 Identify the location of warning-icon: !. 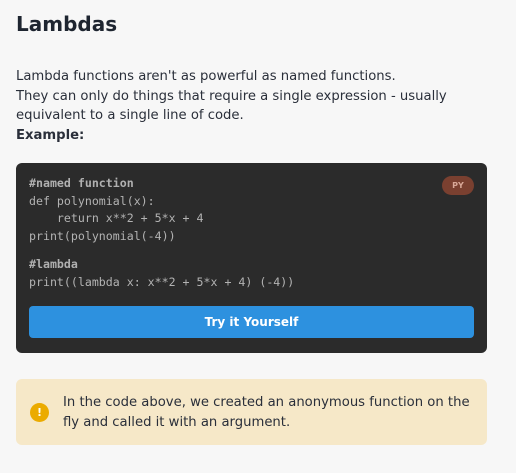
(39, 412).